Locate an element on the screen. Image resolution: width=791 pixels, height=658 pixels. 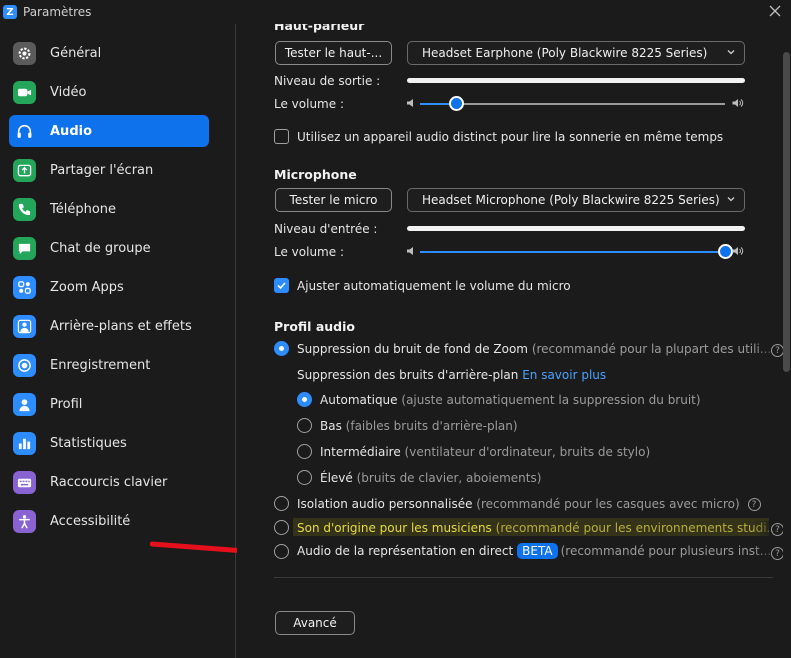
stats-icon is located at coordinates (24, 443).